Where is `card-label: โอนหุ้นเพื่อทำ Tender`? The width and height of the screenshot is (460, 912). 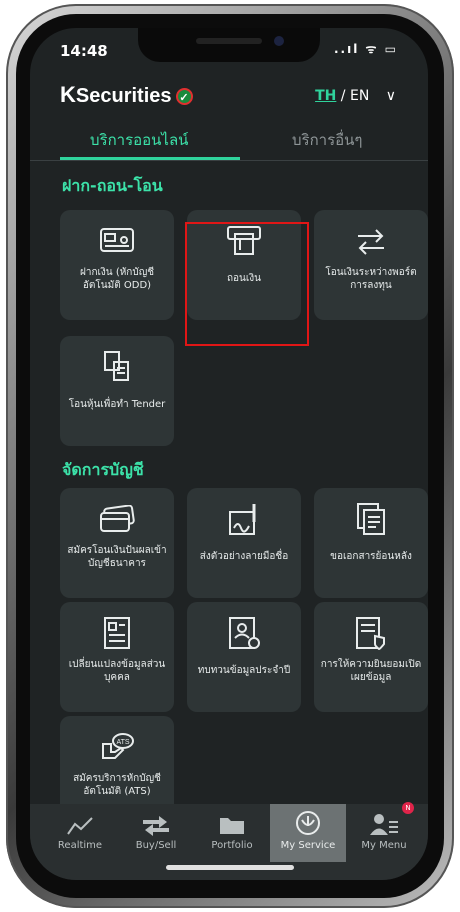
card-label: โอนหุ้นเพื่อทำ Tender is located at coordinates (117, 404).